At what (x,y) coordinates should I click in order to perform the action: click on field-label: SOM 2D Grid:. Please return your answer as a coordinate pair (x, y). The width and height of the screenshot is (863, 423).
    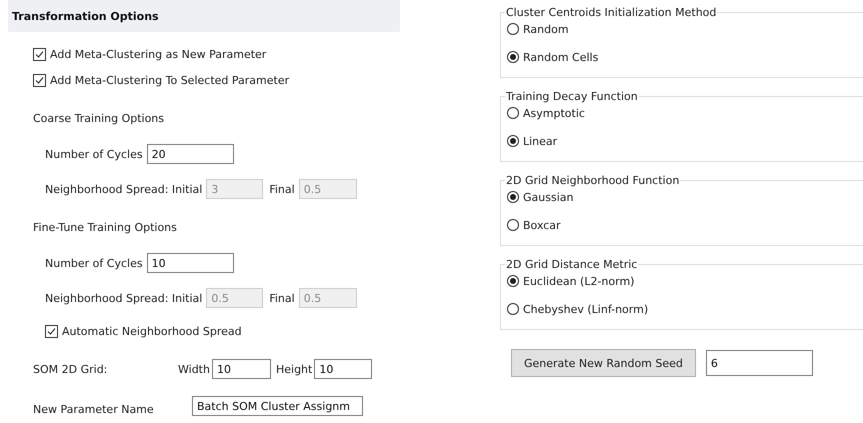
    Looking at the image, I should click on (70, 369).